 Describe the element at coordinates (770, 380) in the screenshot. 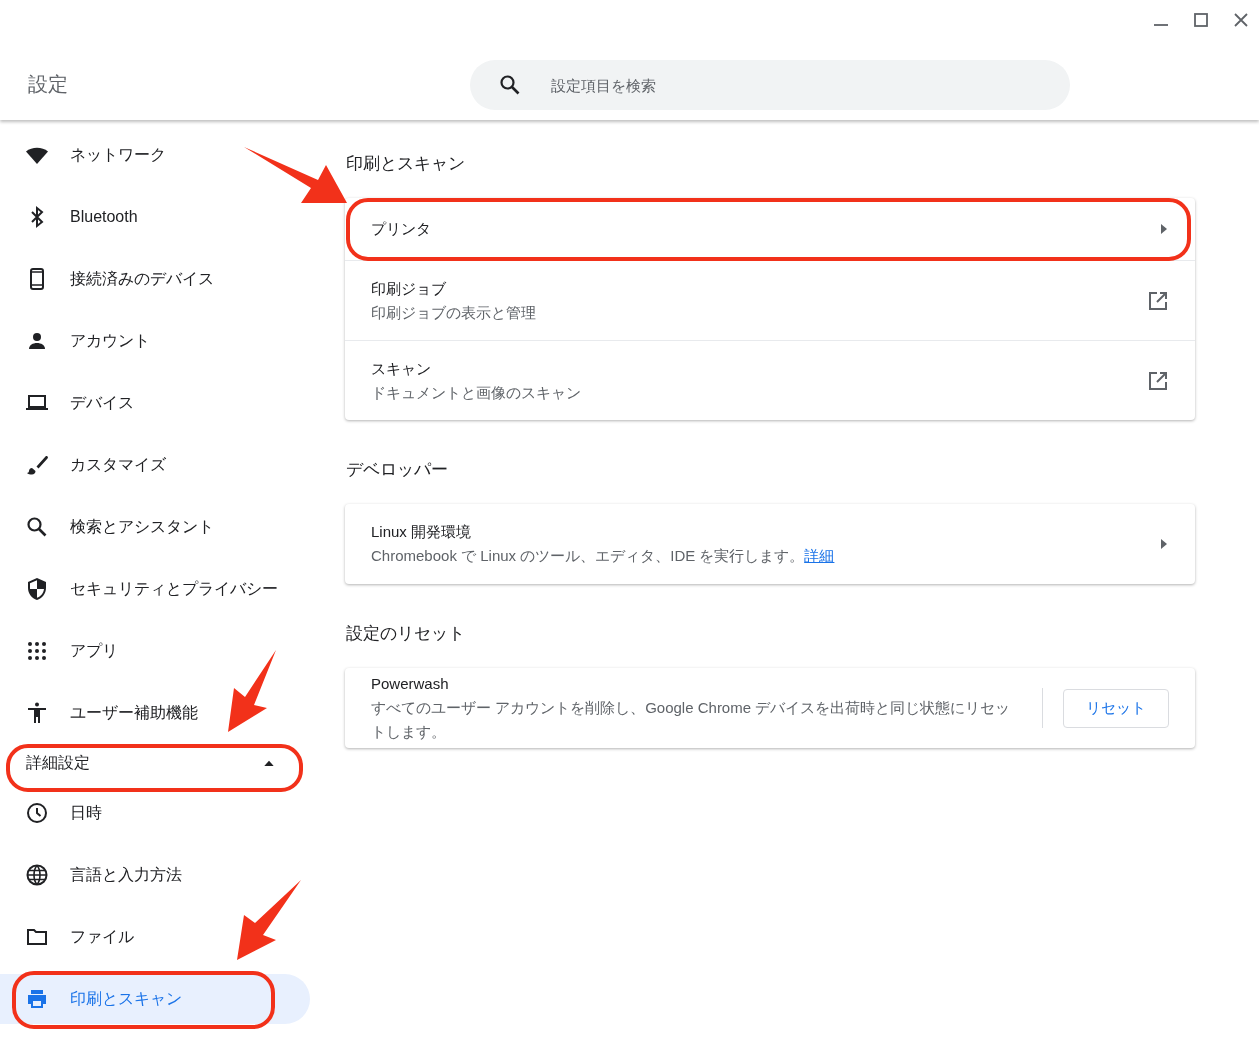

I see `external-link-row: スキャン ドキュメントと画像のスキャン` at that location.